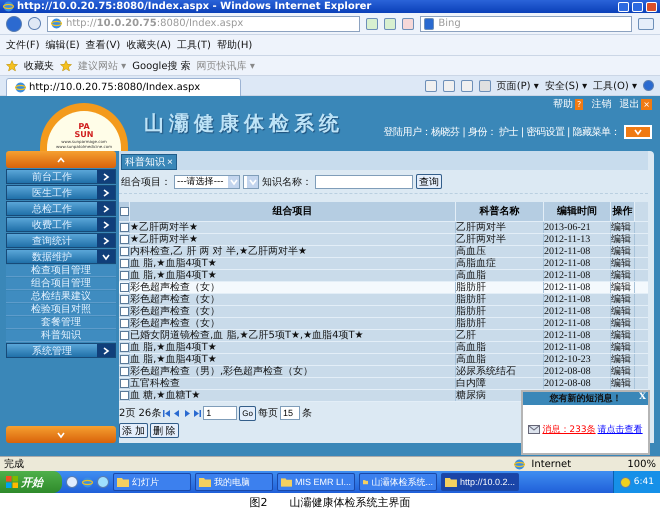 The width and height of the screenshot is (660, 512). What do you see at coordinates (222, 371) in the screenshot?
I see `table-cell: 彩色超声检查（男）,彩色超声检查（女）` at bounding box center [222, 371].